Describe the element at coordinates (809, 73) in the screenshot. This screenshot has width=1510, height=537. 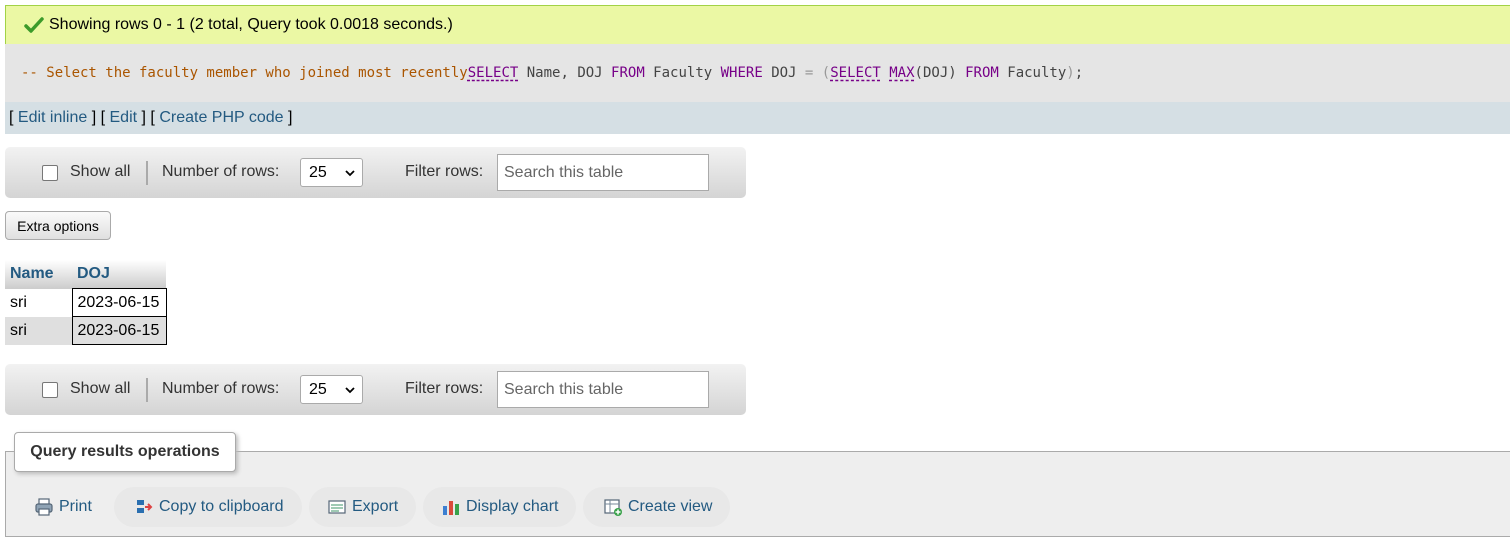
I see `sql-operator-eq: =` at that location.